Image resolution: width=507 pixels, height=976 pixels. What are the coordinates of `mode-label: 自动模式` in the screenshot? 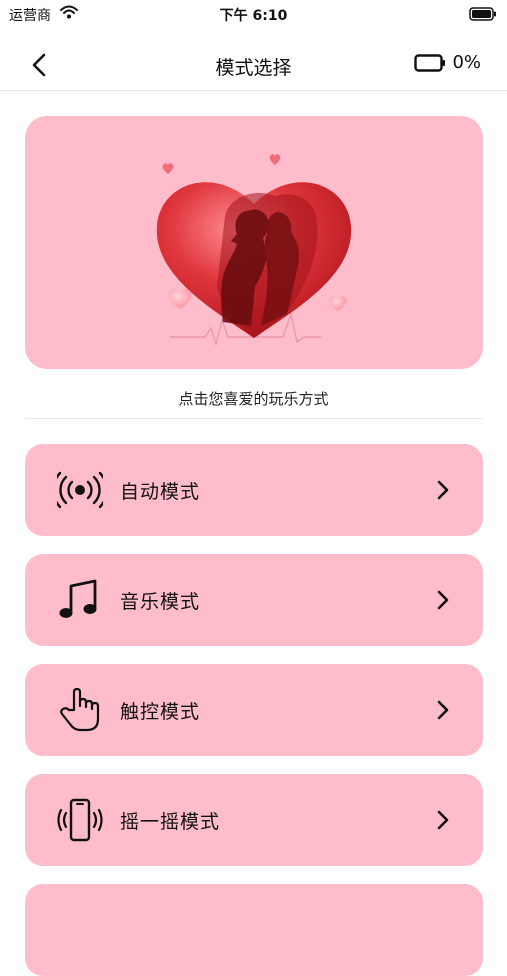 It's located at (160, 492).